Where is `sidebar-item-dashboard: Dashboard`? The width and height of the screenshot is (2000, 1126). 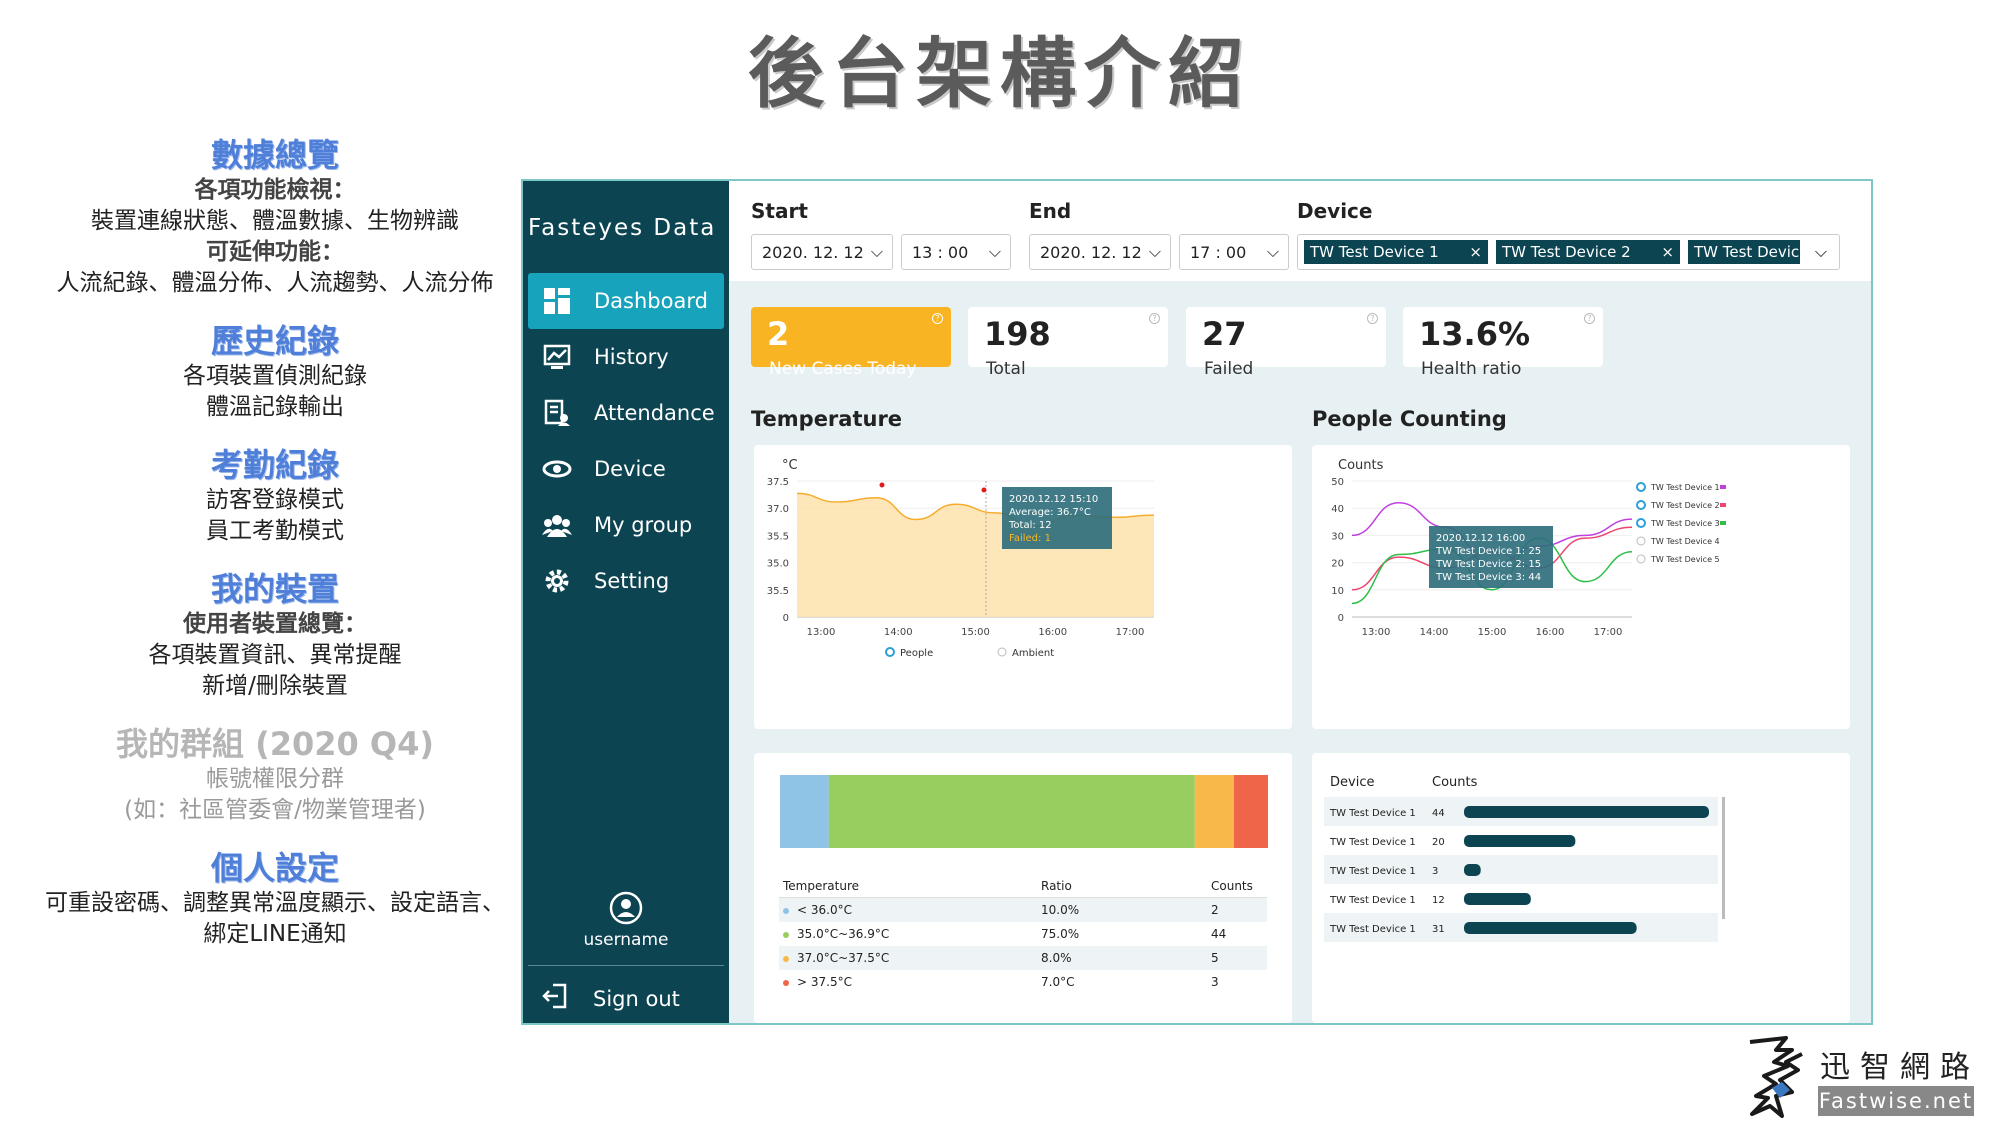
sidebar-item-dashboard: Dashboard is located at coordinates (626, 301).